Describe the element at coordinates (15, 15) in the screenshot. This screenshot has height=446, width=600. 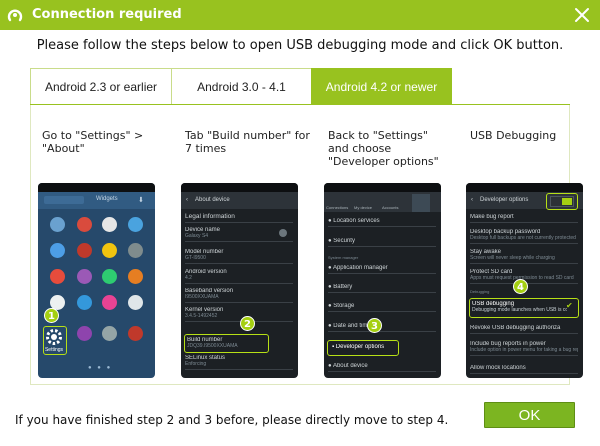
I see `app-logo-icon` at that location.